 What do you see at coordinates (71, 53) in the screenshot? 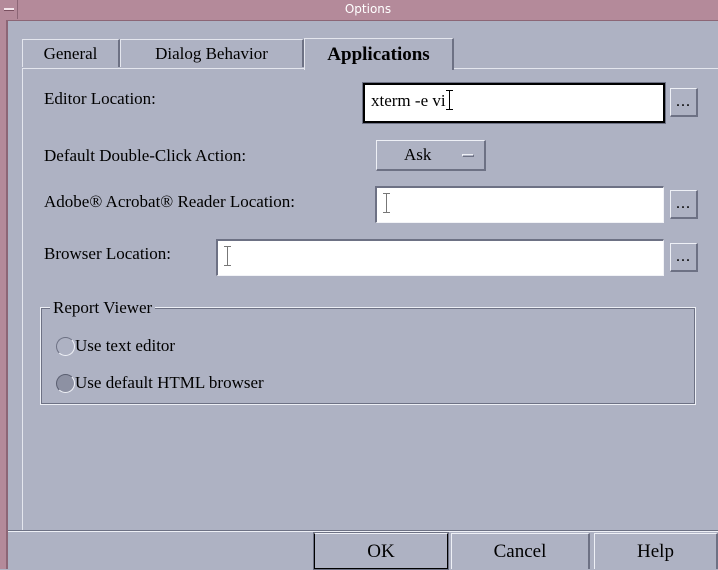
I see `tab-general: General` at bounding box center [71, 53].